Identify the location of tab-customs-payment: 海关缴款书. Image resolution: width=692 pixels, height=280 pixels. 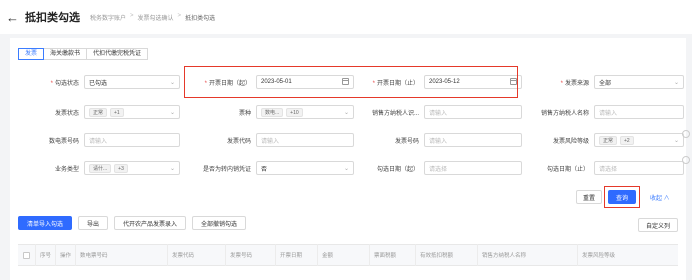
(65, 54).